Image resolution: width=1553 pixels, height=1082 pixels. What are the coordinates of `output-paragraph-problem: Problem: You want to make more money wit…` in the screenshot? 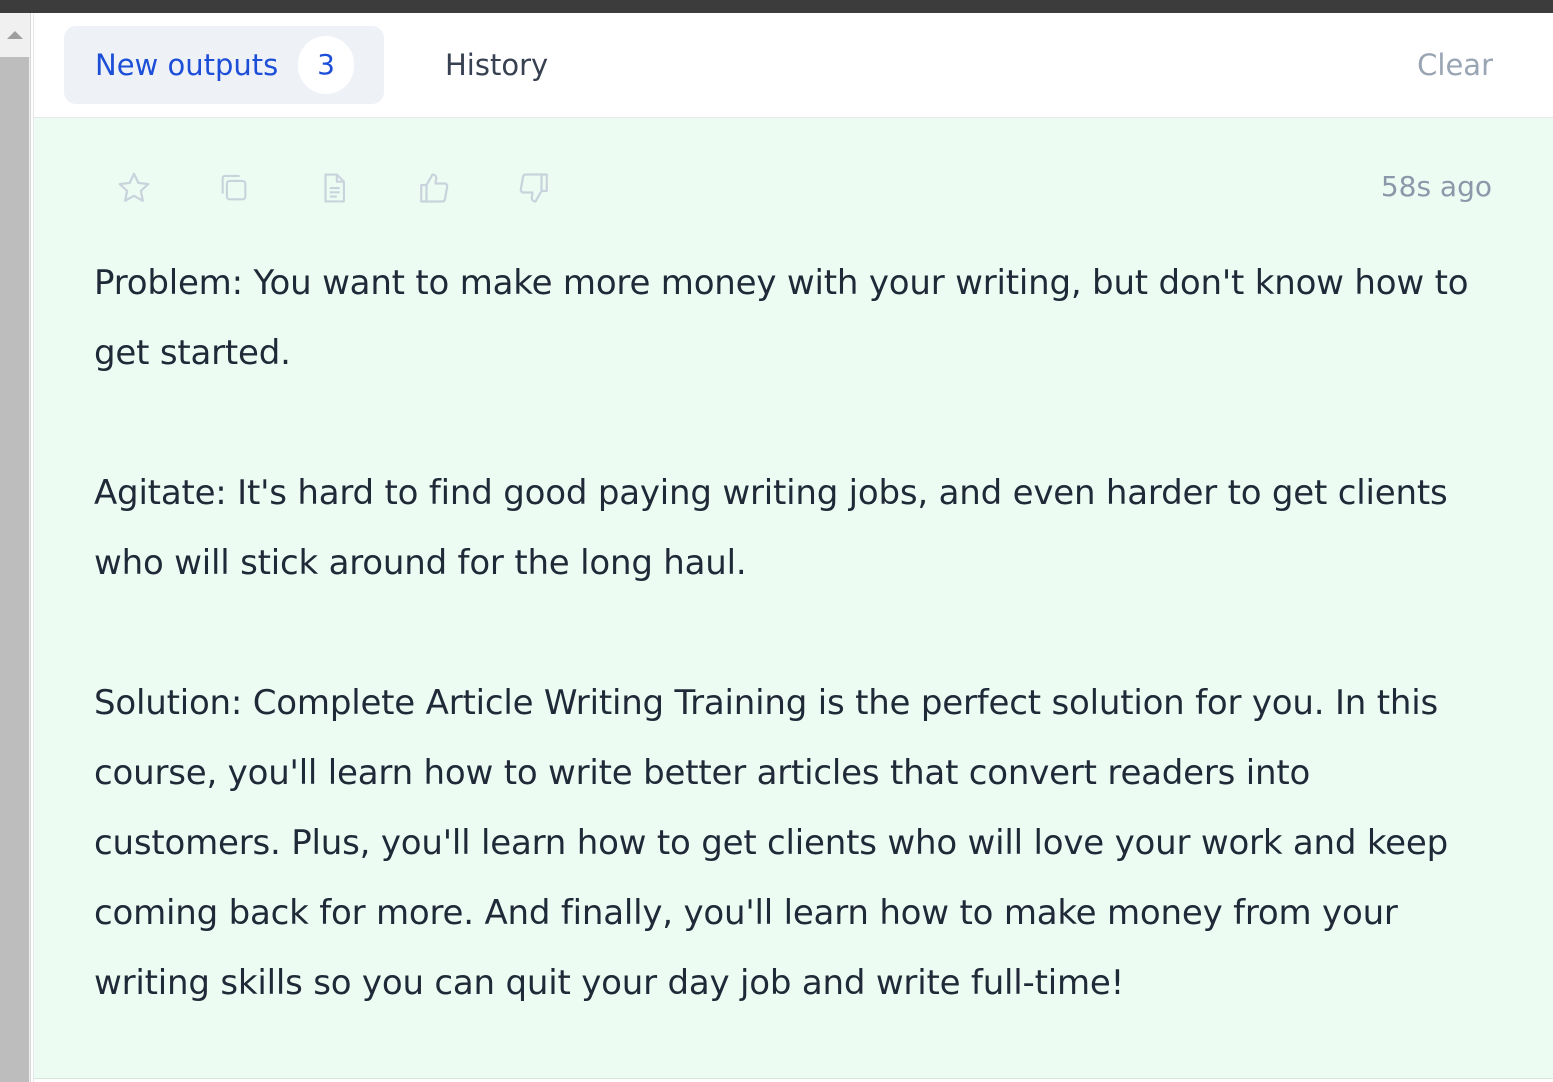 It's located at (781, 318).